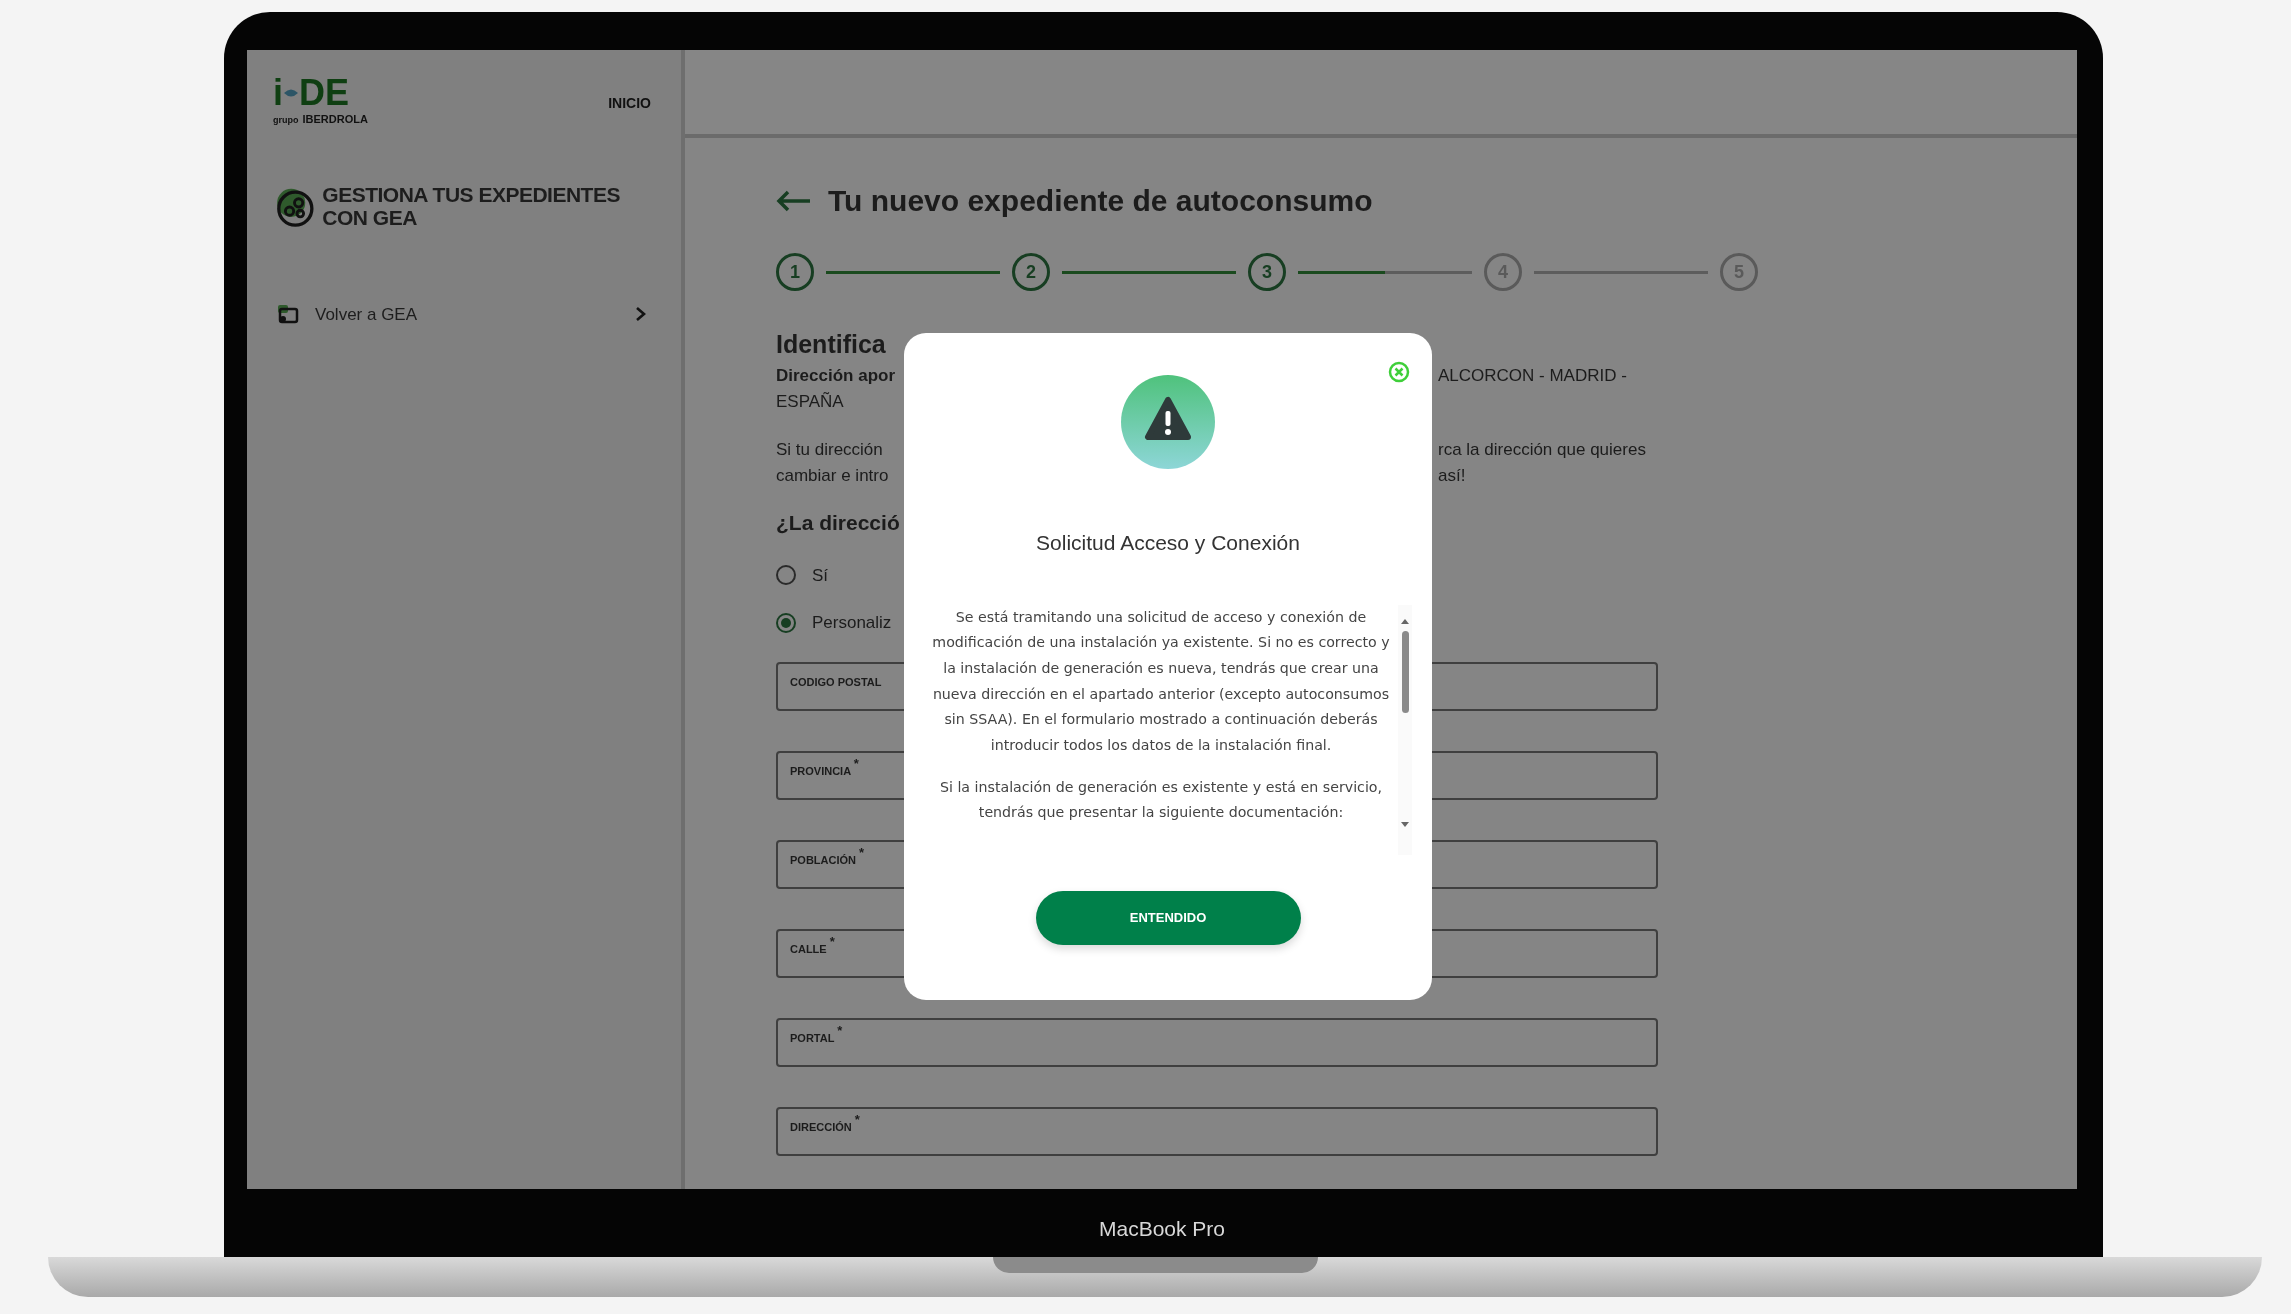 The height and width of the screenshot is (1314, 2291). What do you see at coordinates (1399, 372) in the screenshot?
I see `close-icon` at bounding box center [1399, 372].